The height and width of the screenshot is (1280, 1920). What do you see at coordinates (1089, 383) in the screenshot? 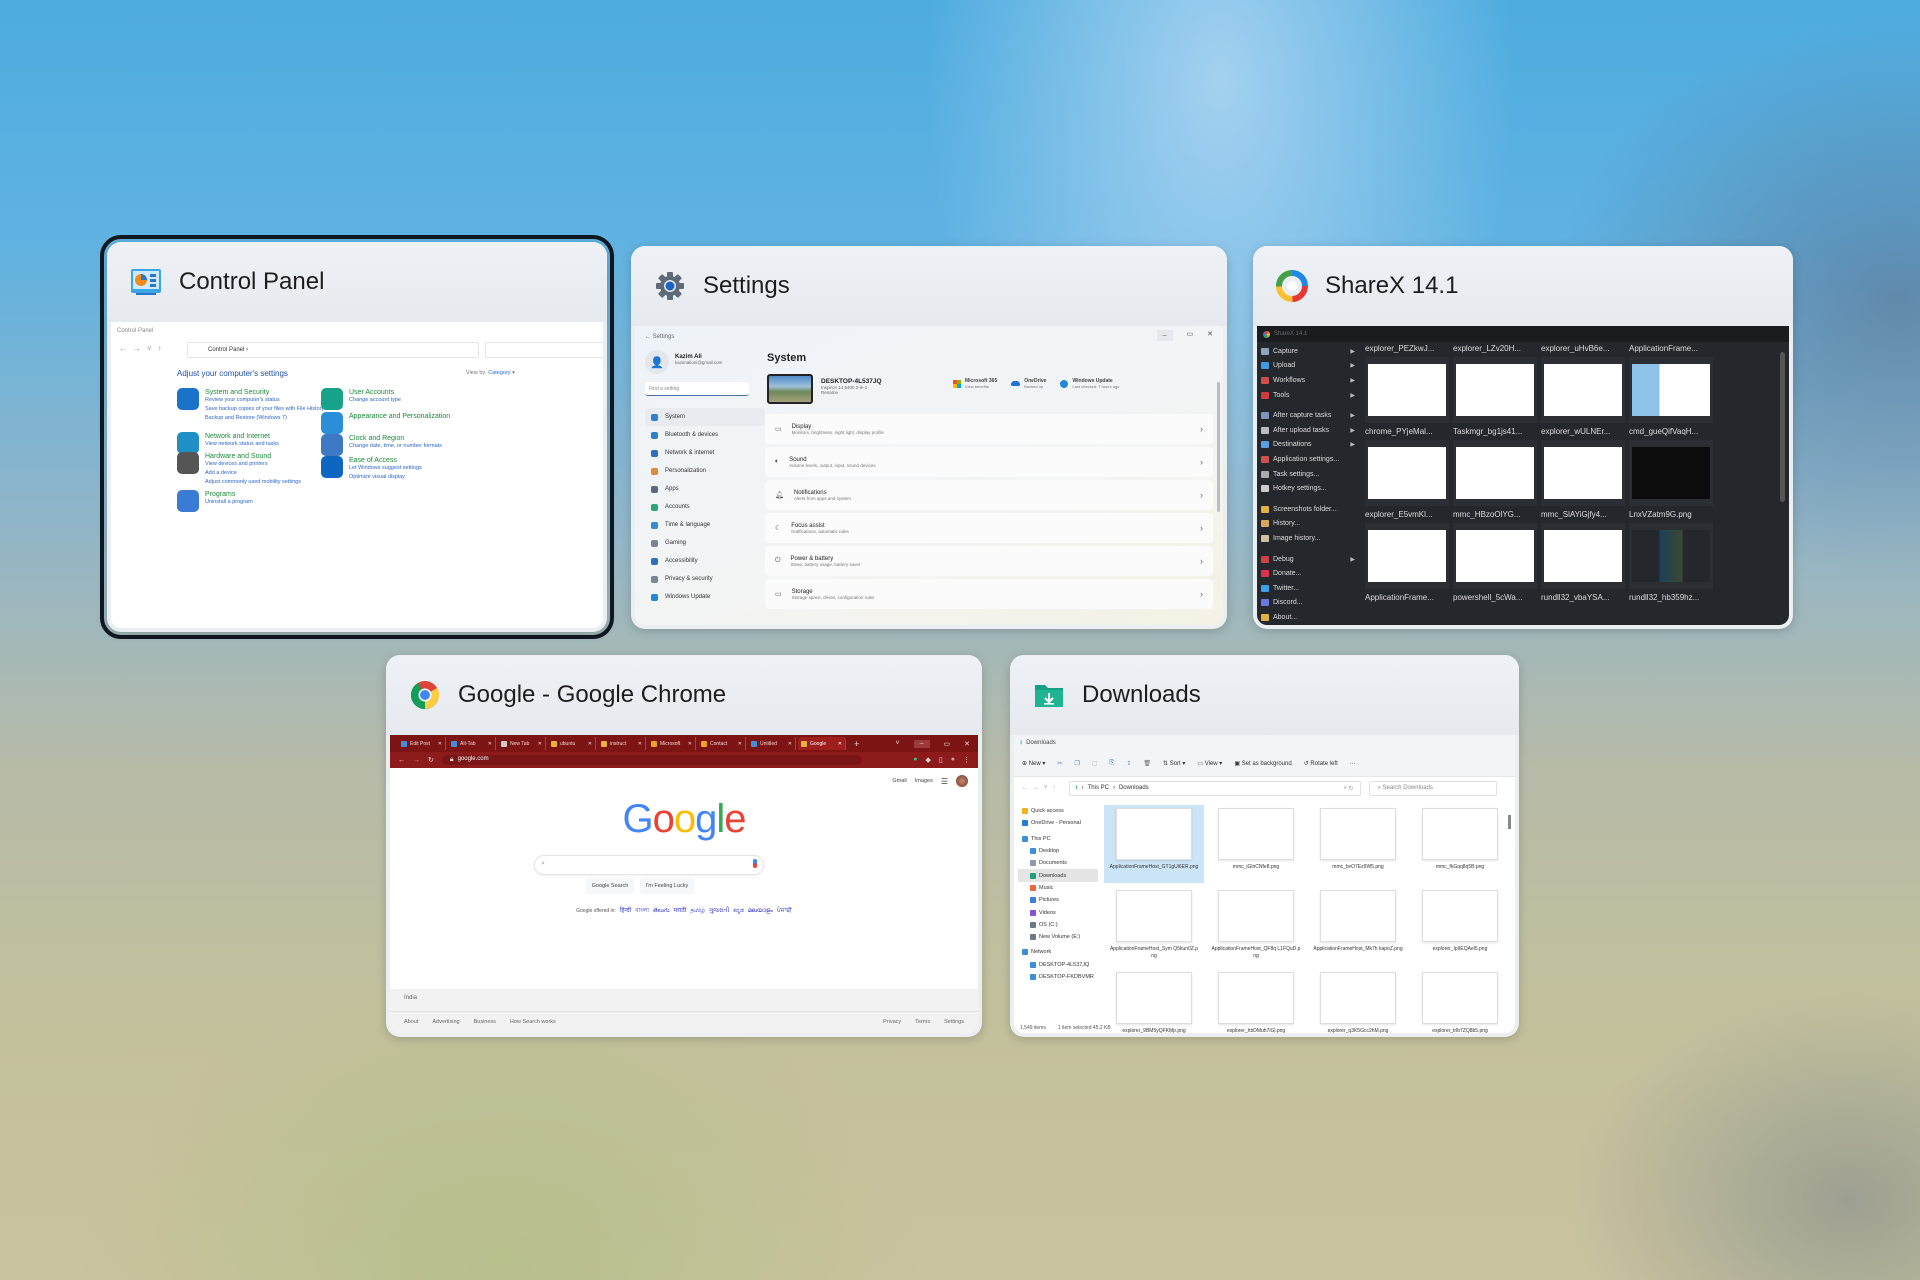
I see `windows-update-tile: Windows Update Last checked: 7 hours ago` at bounding box center [1089, 383].